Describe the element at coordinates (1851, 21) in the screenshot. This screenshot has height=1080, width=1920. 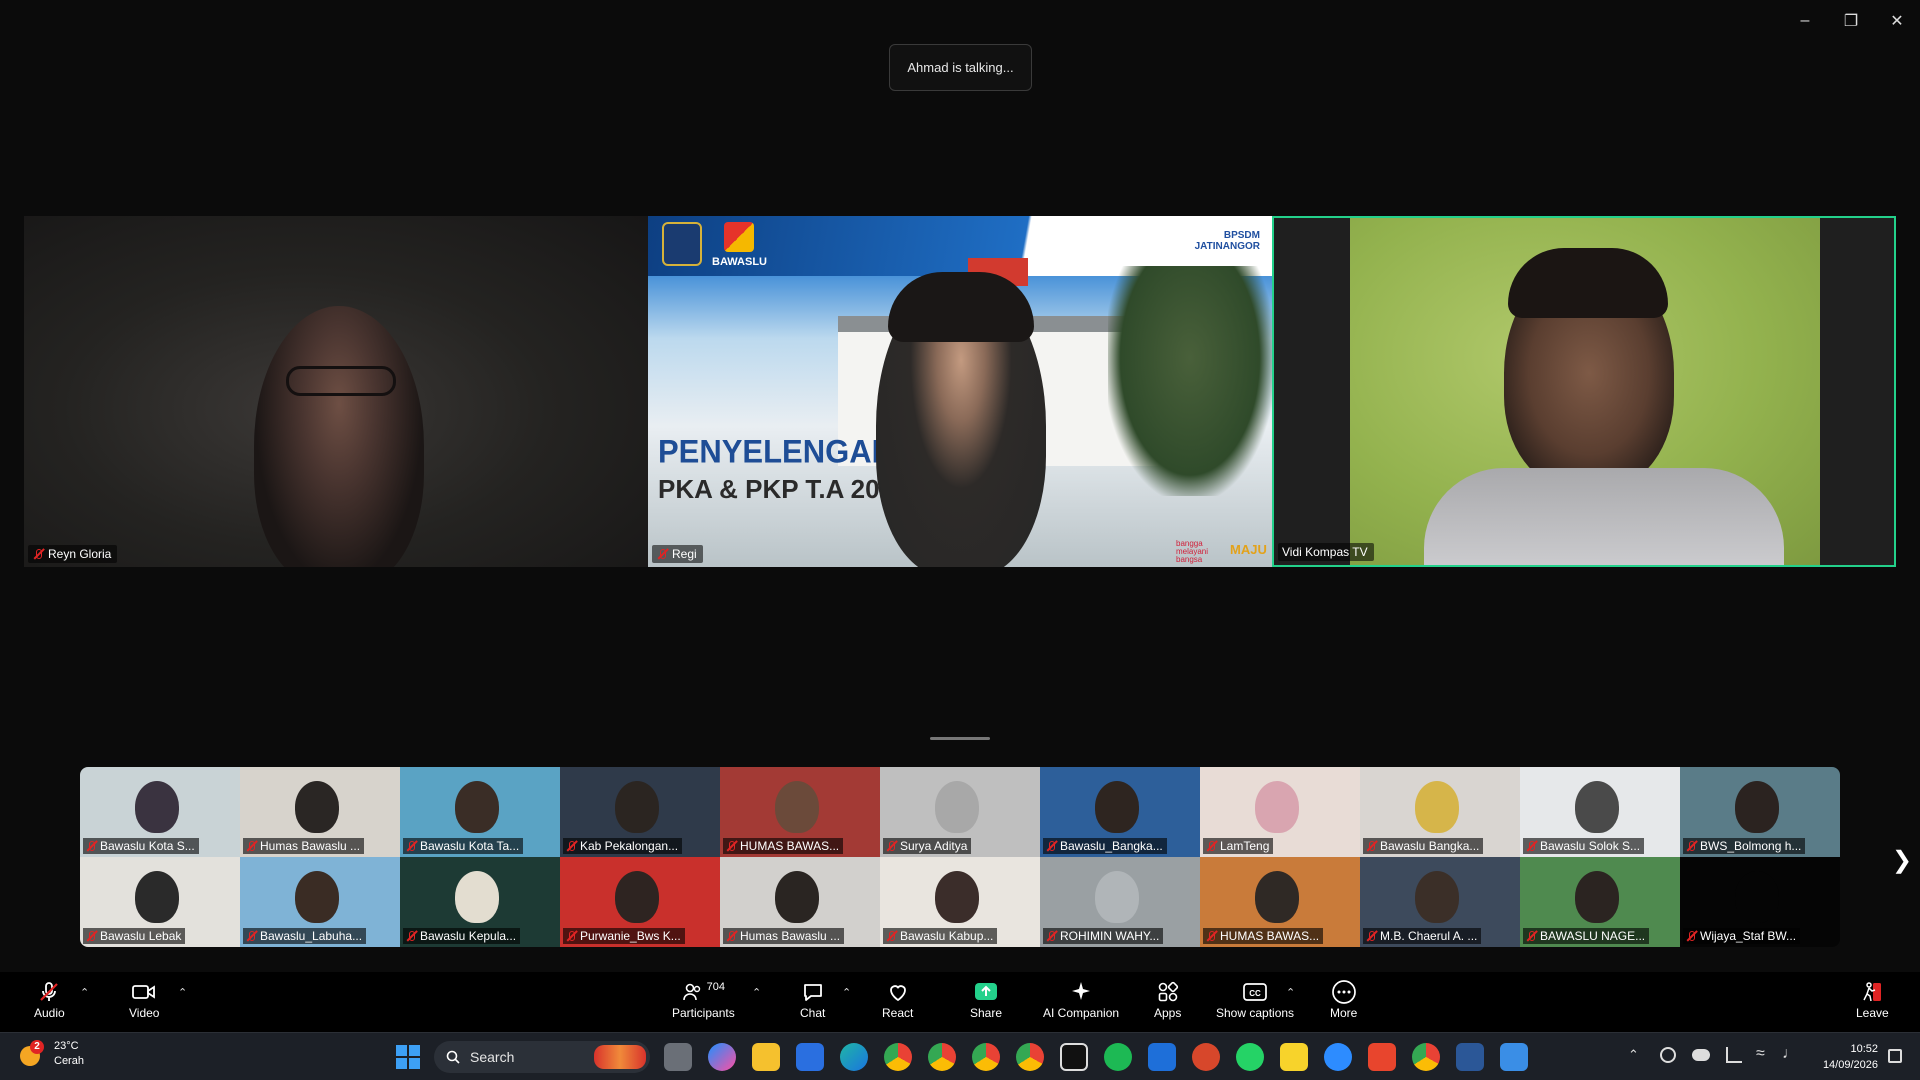
I see `restore-button: ❐` at that location.